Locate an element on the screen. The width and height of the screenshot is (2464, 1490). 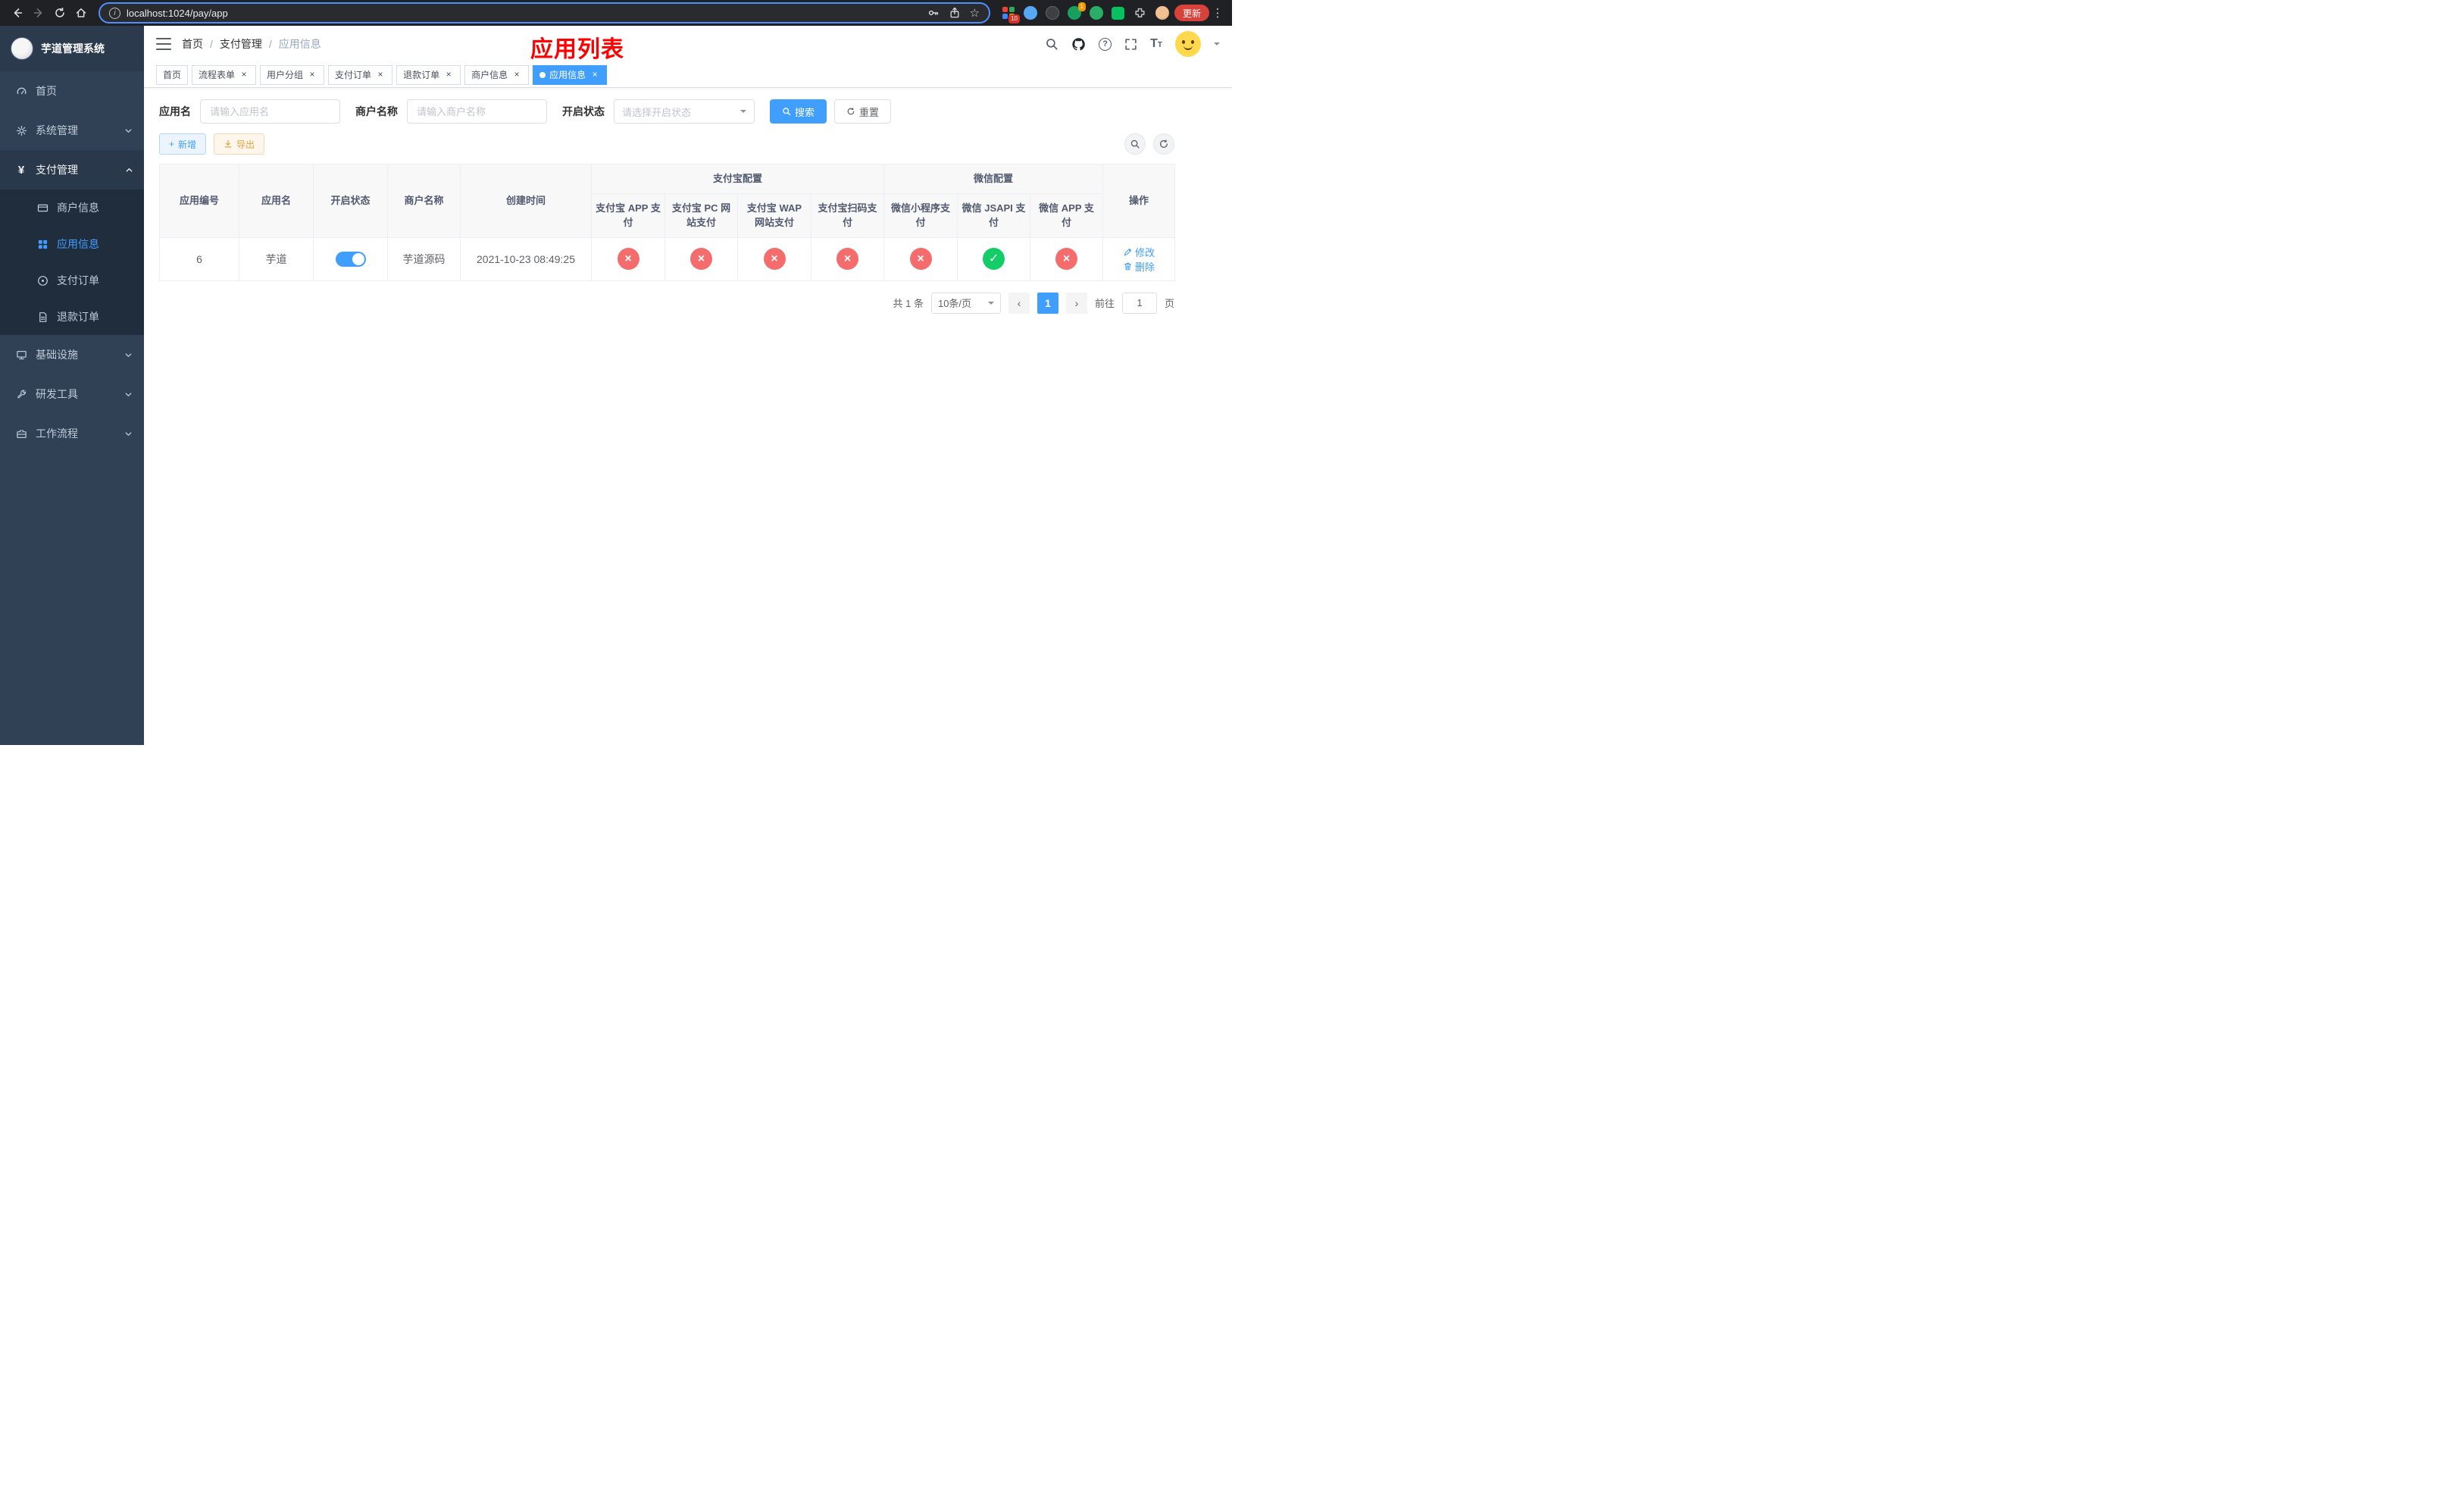
breadcrumb-home: 首页 is located at coordinates (192, 44).